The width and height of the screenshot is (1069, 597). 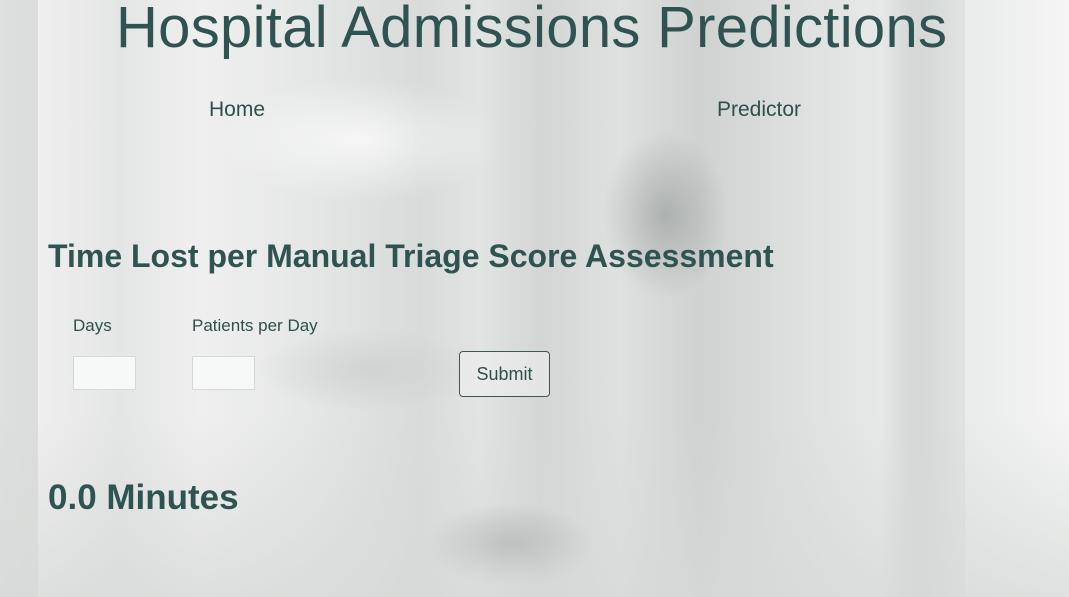 I want to click on nav-predictor-link: Predictor, so click(x=759, y=110).